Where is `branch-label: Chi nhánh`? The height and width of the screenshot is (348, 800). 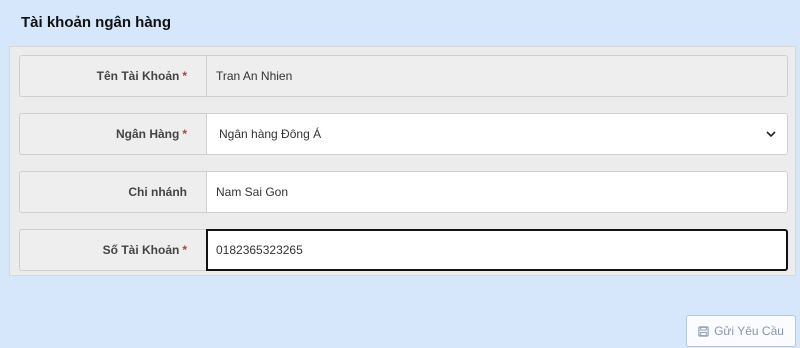 branch-label: Chi nhánh is located at coordinates (112, 192).